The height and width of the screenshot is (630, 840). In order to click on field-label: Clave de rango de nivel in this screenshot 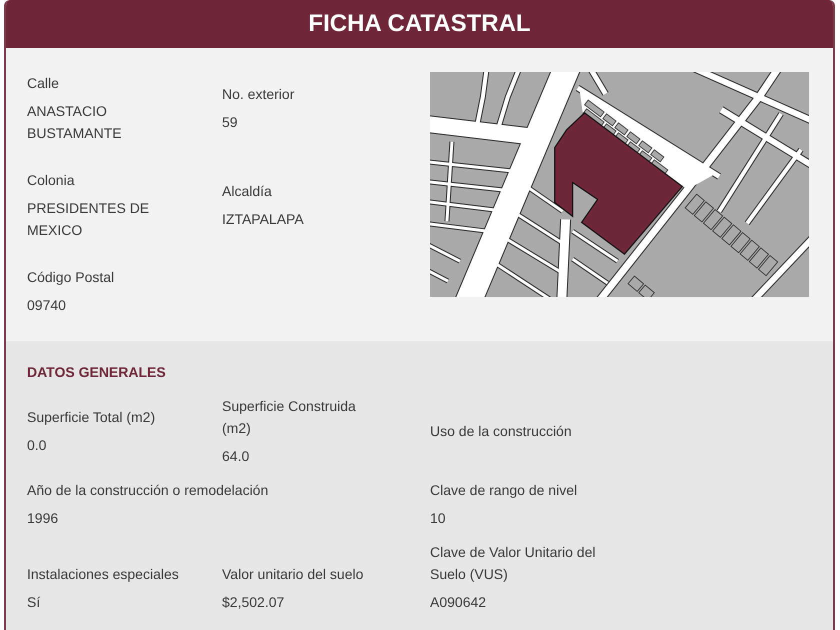, I will do `click(504, 490)`.